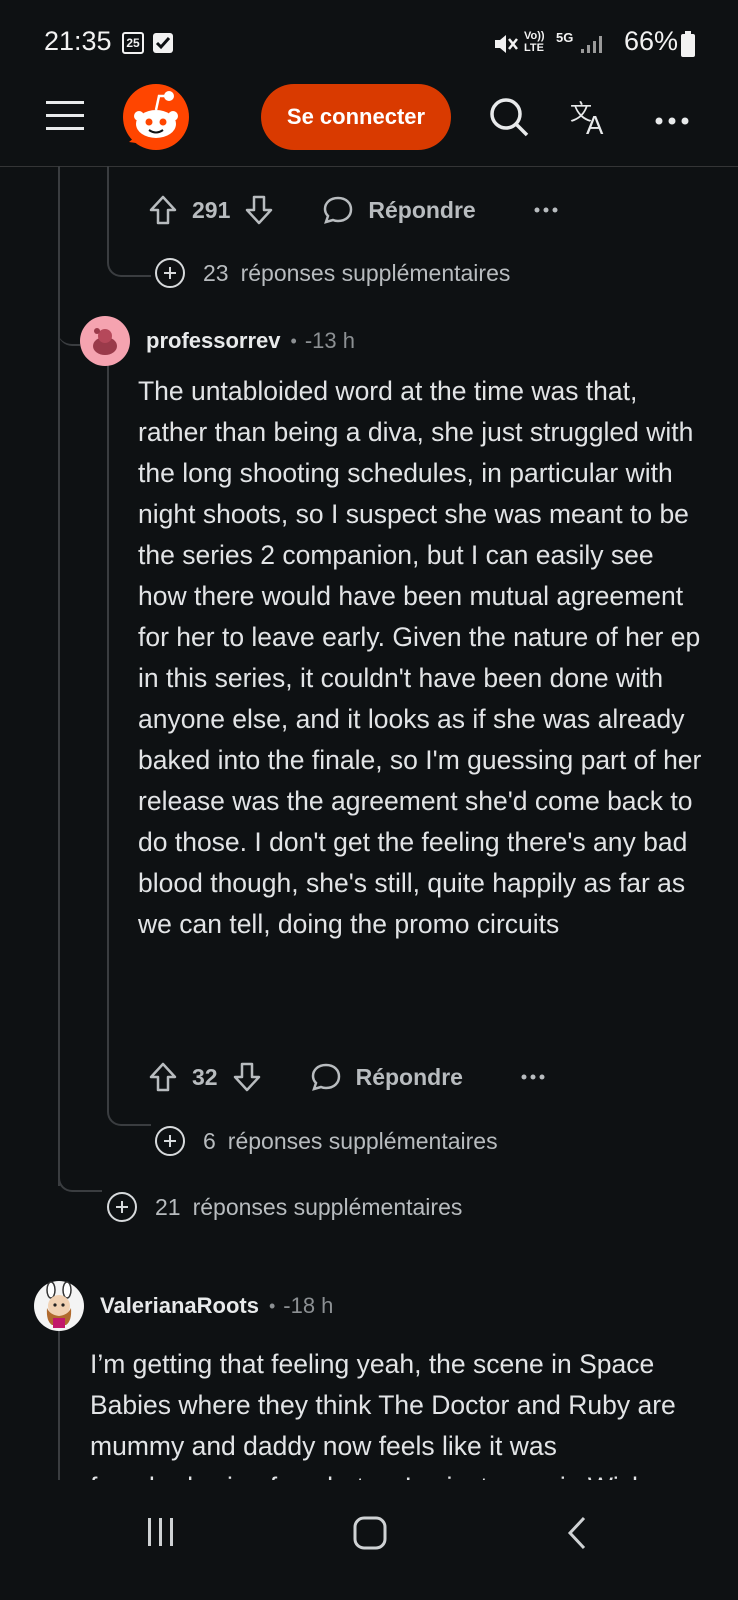 The width and height of the screenshot is (738, 1600). Describe the element at coordinates (78, 41) in the screenshot. I see `status-time: 21:35` at that location.